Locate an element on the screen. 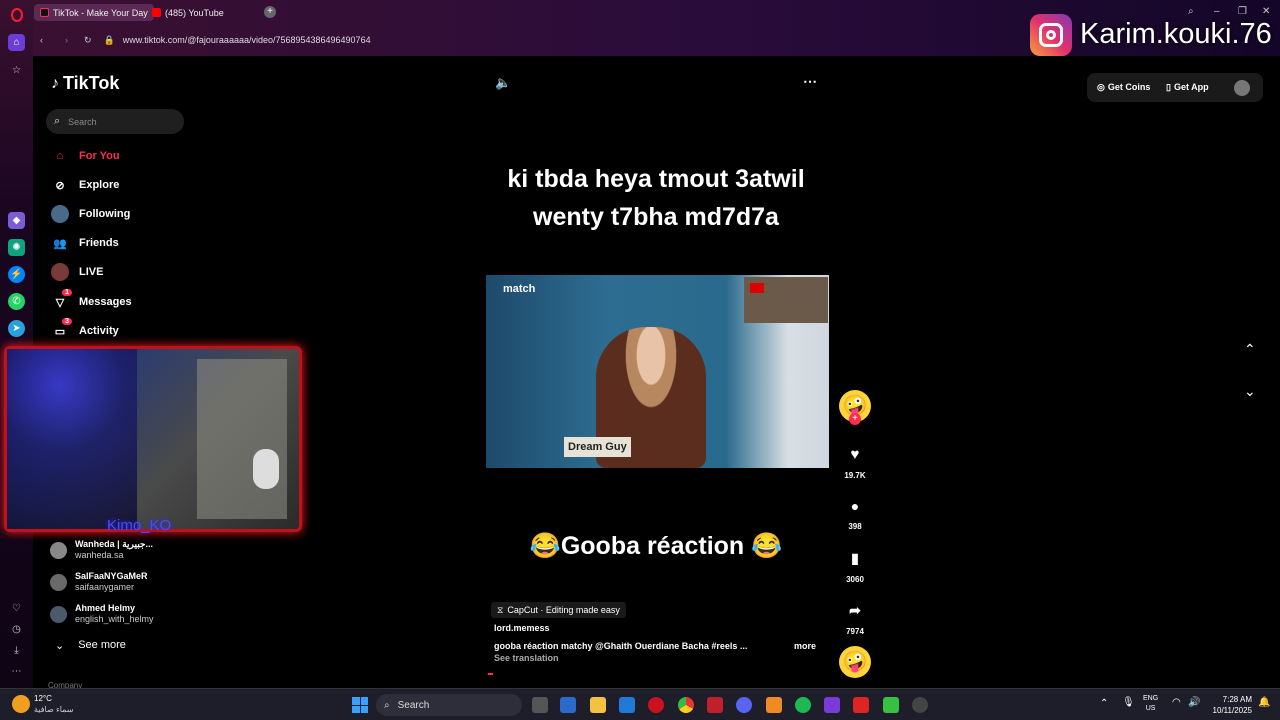 The image size is (1280, 720). like-button: ♥ 19.7K is located at coordinates (855, 463).